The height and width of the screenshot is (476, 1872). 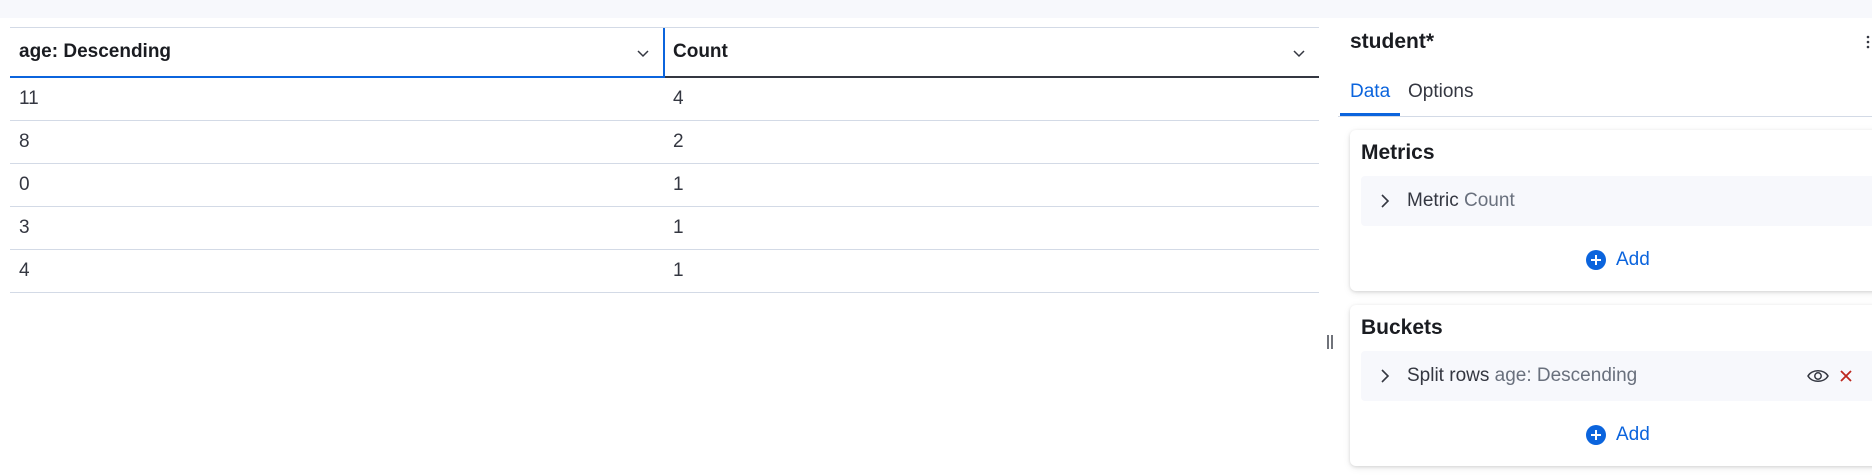 I want to click on active-tab-indicator, so click(x=1370, y=114).